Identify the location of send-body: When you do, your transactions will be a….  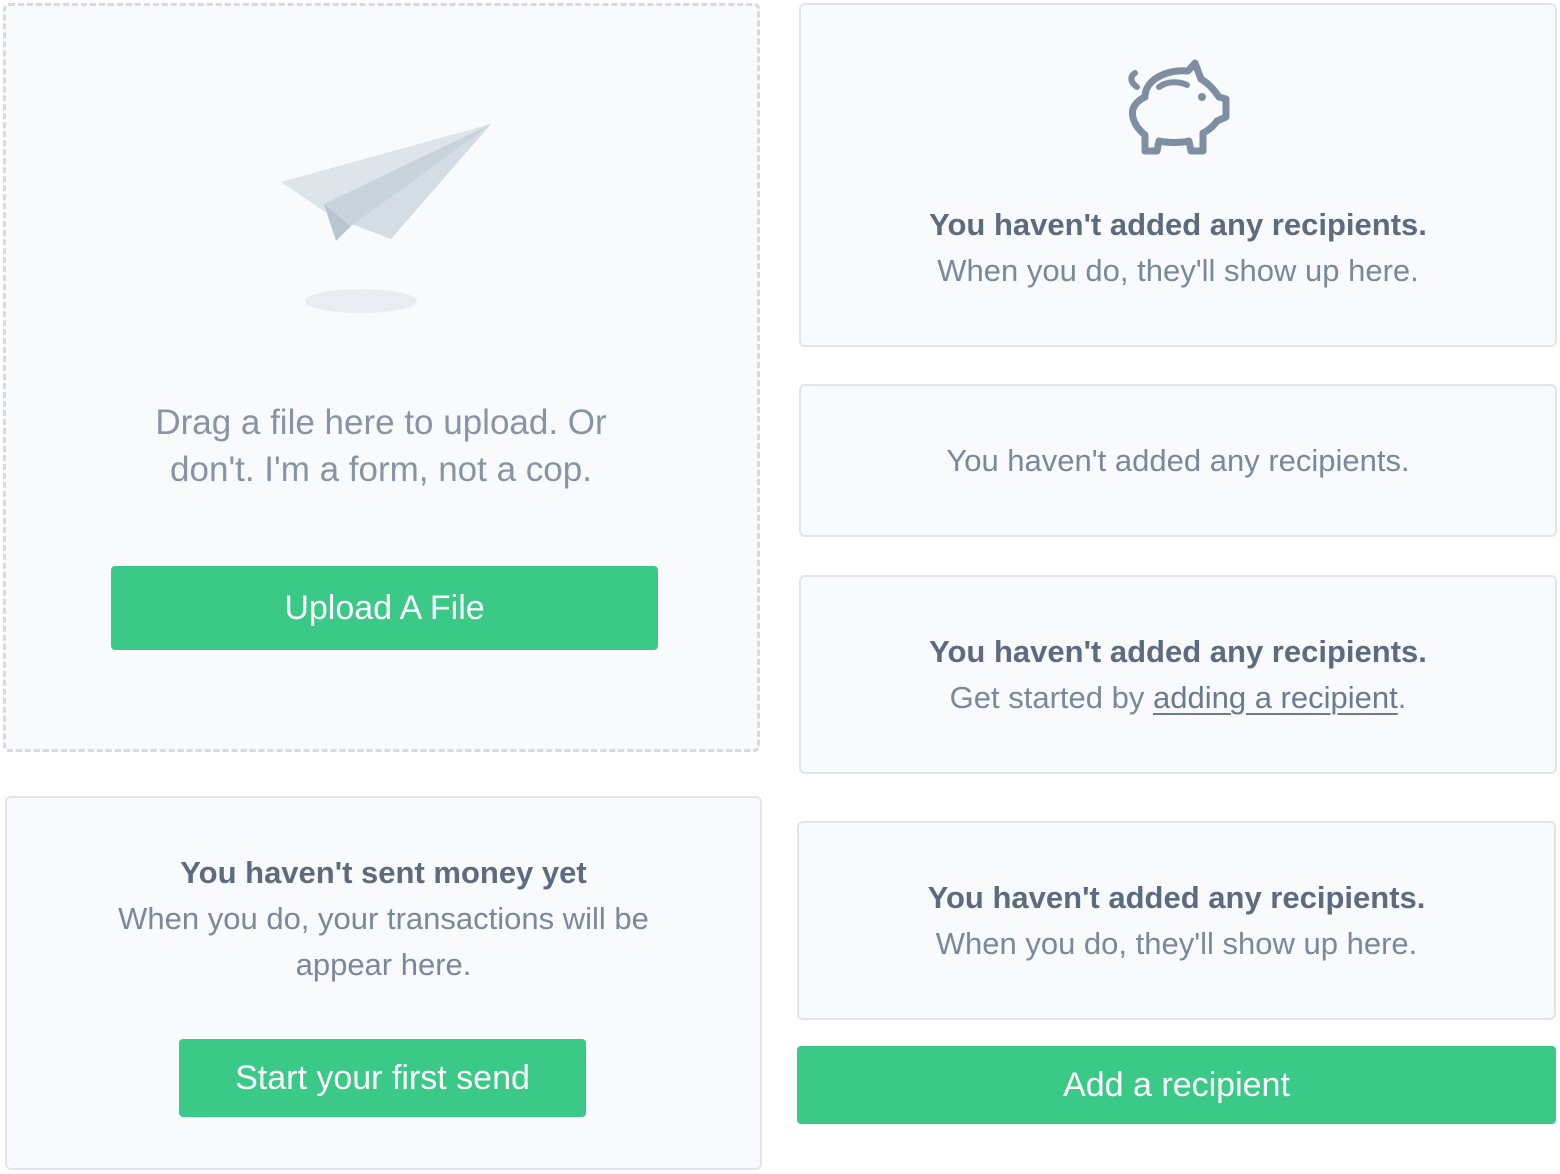
(383, 941).